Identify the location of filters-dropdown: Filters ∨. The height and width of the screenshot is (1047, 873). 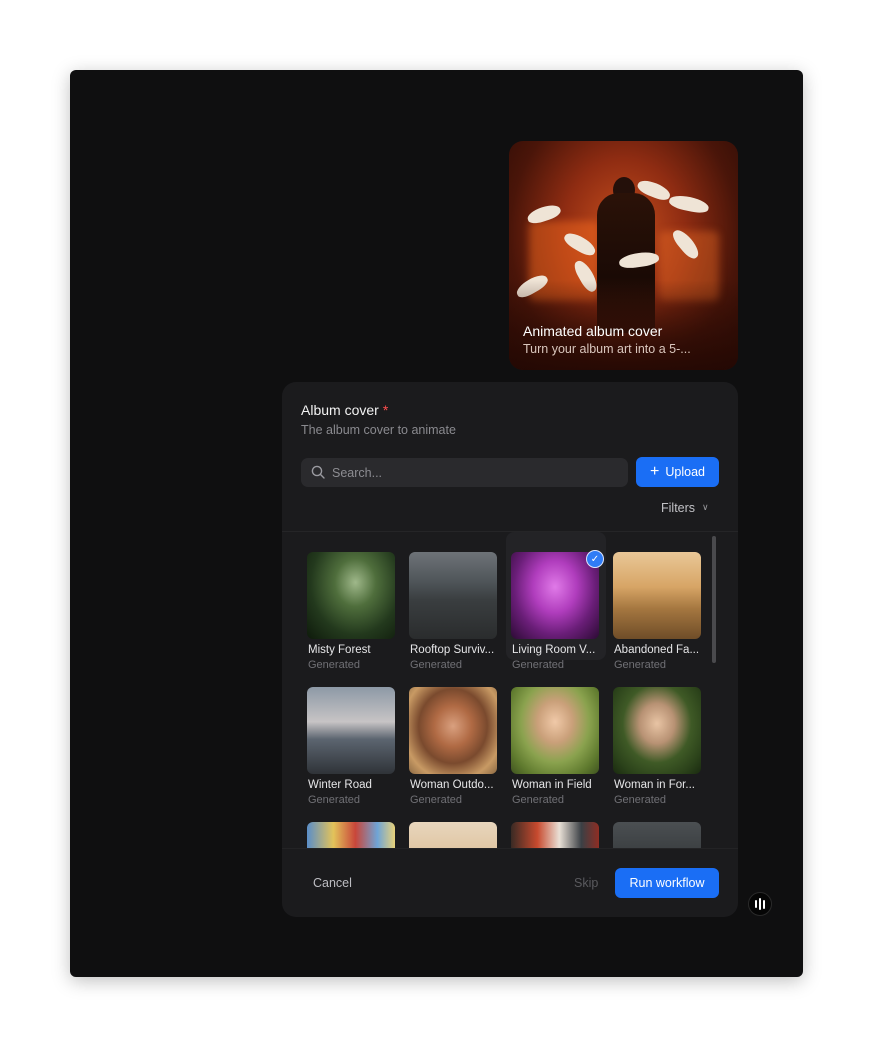
(685, 508).